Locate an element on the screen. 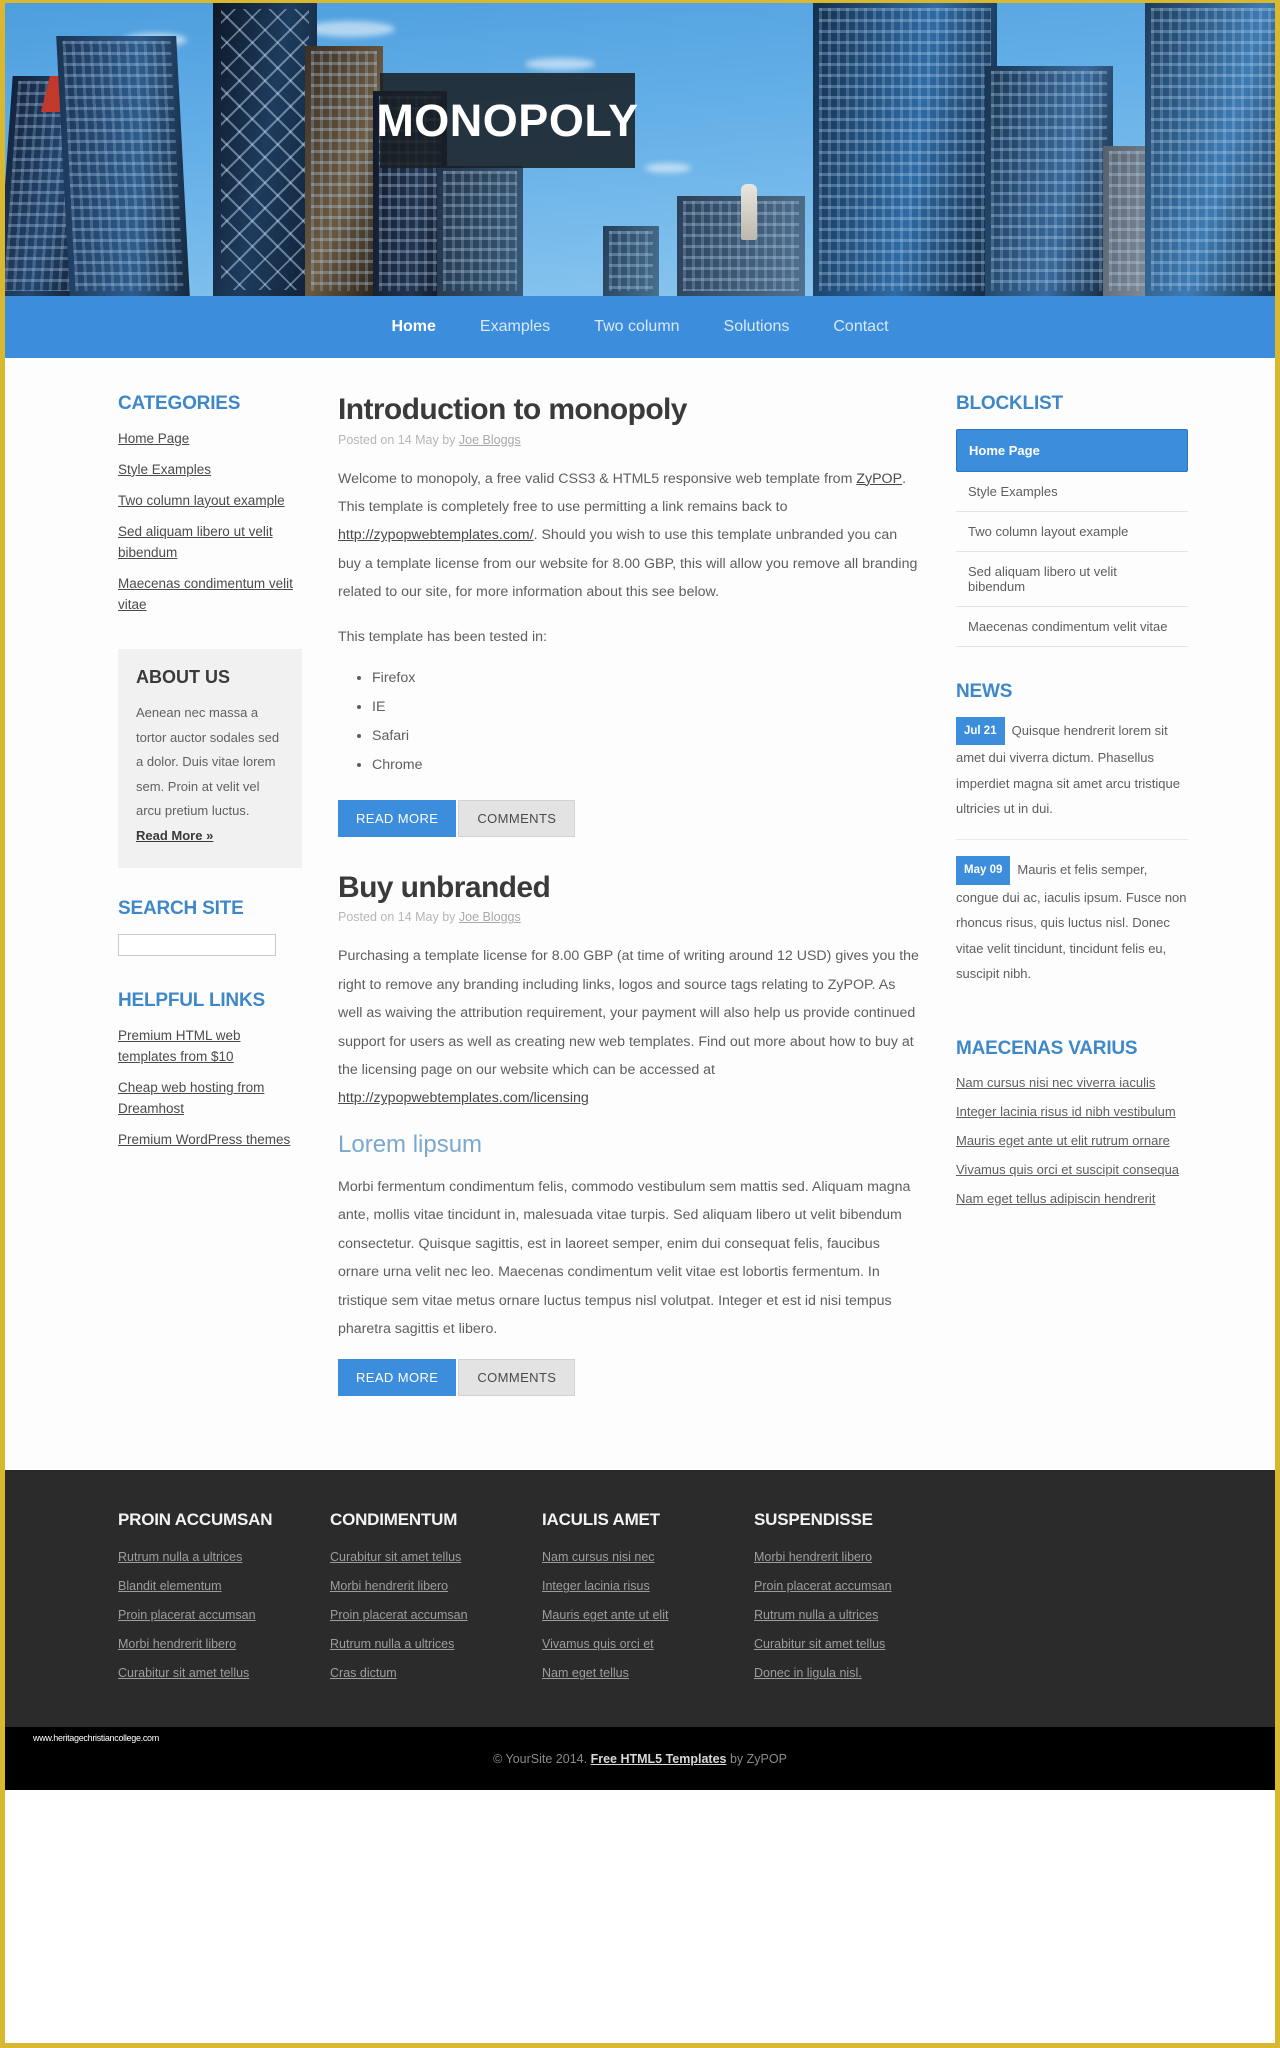 The height and width of the screenshot is (2048, 1280). news-date-badge: Jul 21 is located at coordinates (980, 731).